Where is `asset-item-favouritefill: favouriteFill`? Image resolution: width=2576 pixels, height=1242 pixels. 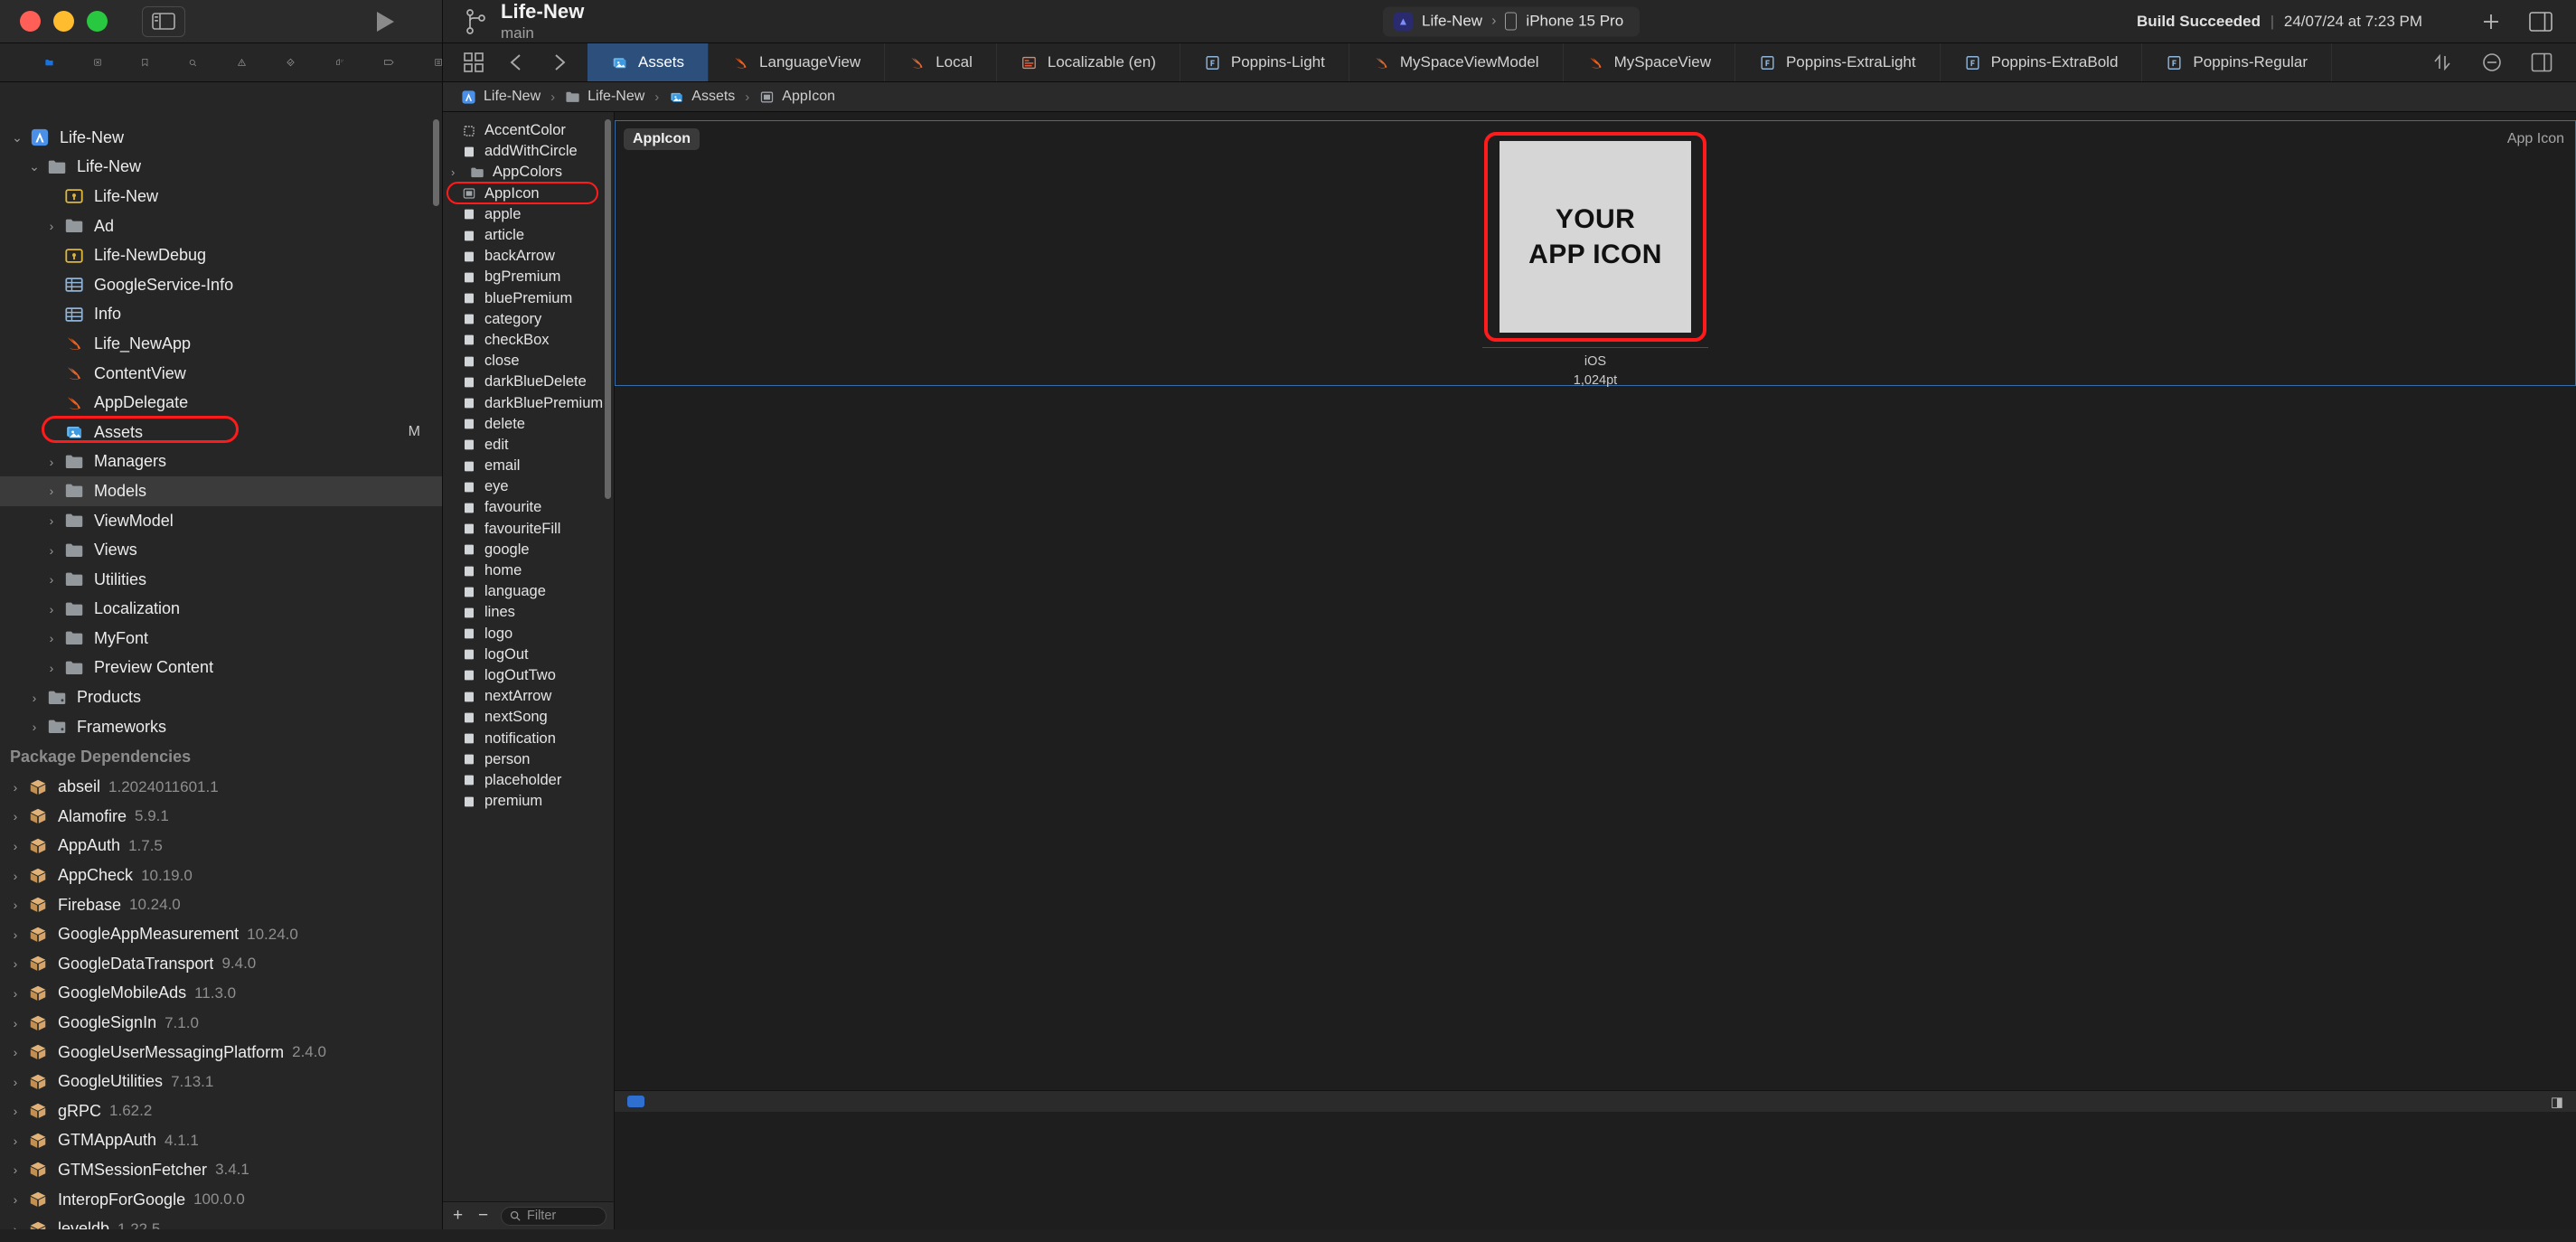 asset-item-favouritefill: favouriteFill is located at coordinates (528, 529).